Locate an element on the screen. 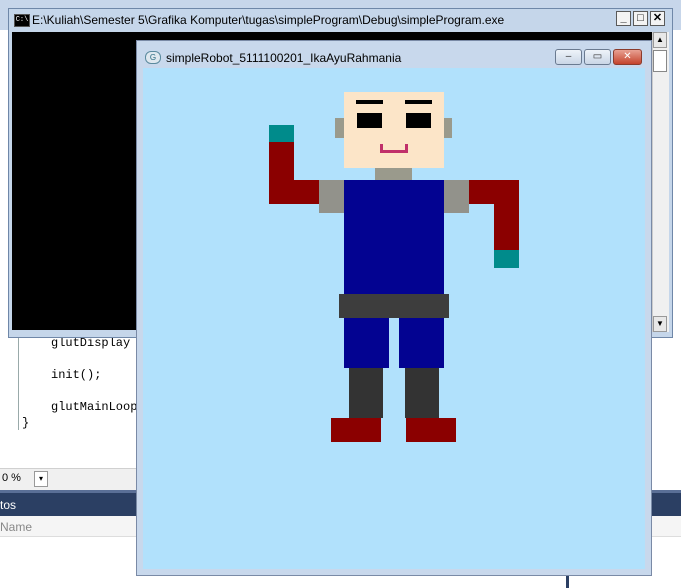 This screenshot has width=681, height=588. left-thigh is located at coordinates (366, 343).